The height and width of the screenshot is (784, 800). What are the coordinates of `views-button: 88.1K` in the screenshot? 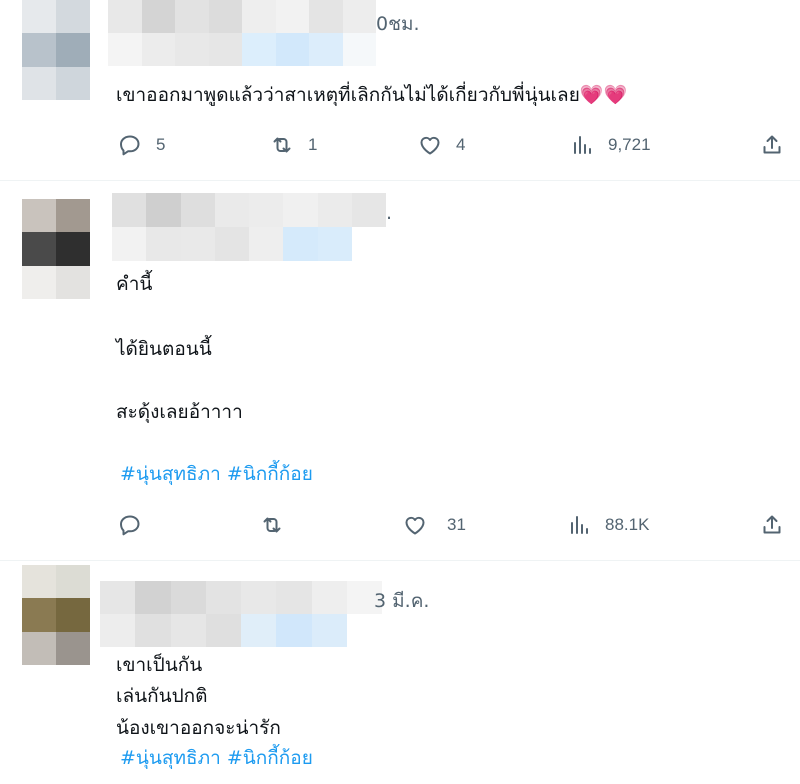 It's located at (608, 525).